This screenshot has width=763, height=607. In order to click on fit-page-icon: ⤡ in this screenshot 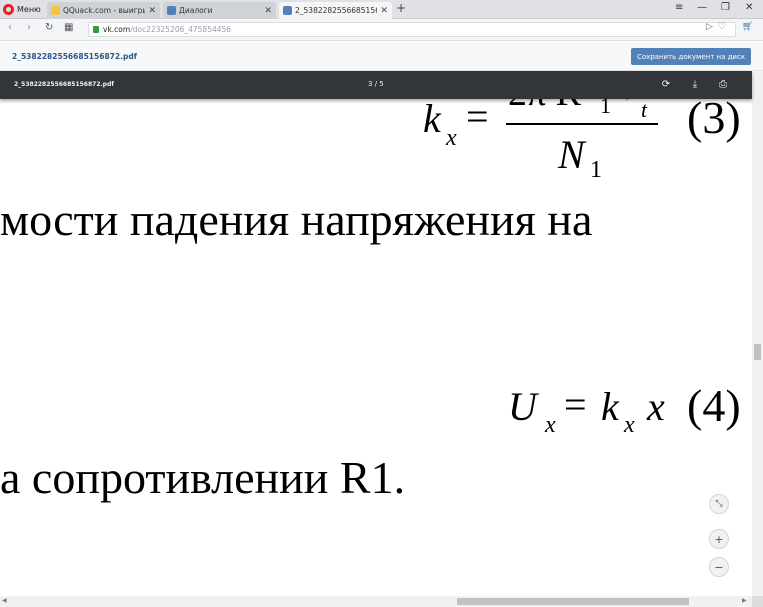, I will do `click(719, 504)`.